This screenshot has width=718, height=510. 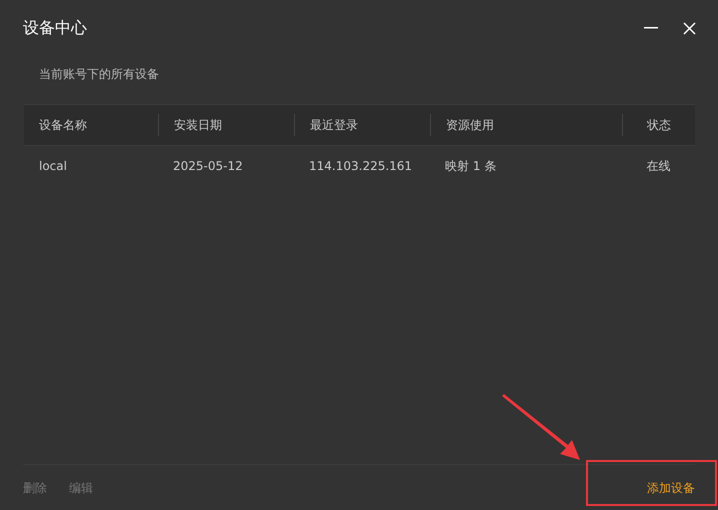 I want to click on table-cell-text: 2025-05-12, so click(x=208, y=166).